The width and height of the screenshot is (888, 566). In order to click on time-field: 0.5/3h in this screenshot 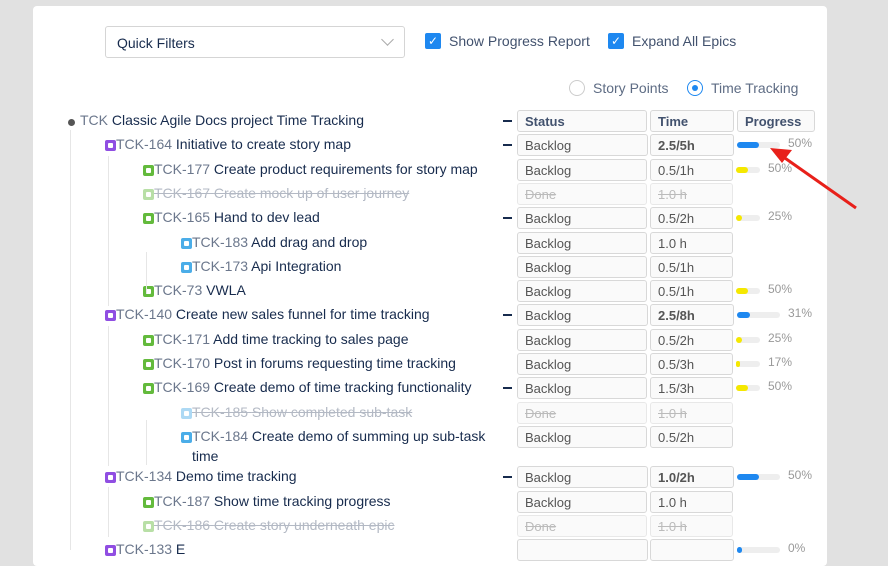, I will do `click(691, 364)`.